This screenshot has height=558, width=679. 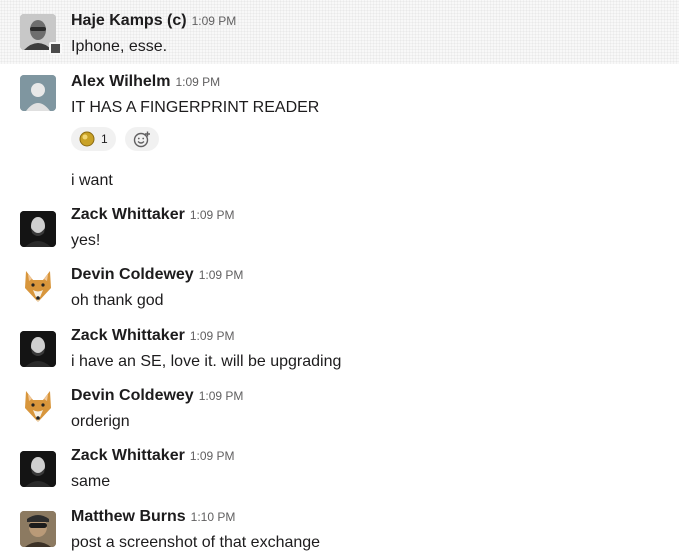 I want to click on add-reaction-button, so click(x=142, y=139).